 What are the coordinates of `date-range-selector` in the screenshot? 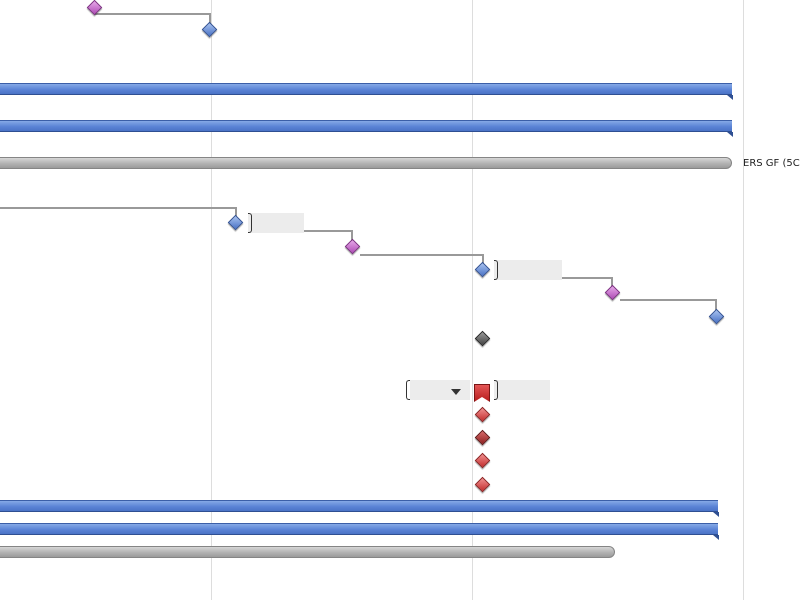 It's located at (440, 390).